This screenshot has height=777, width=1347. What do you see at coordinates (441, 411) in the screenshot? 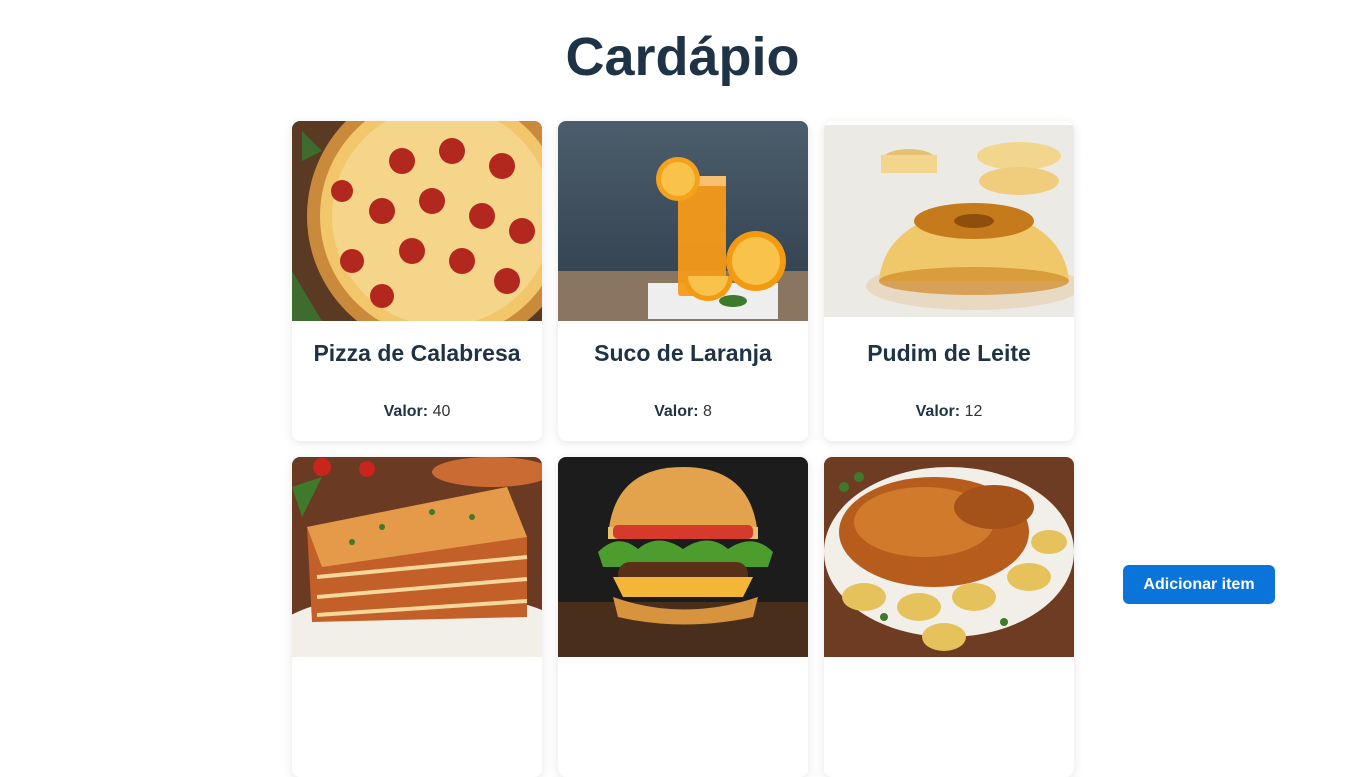
I see `price-value: 40` at bounding box center [441, 411].